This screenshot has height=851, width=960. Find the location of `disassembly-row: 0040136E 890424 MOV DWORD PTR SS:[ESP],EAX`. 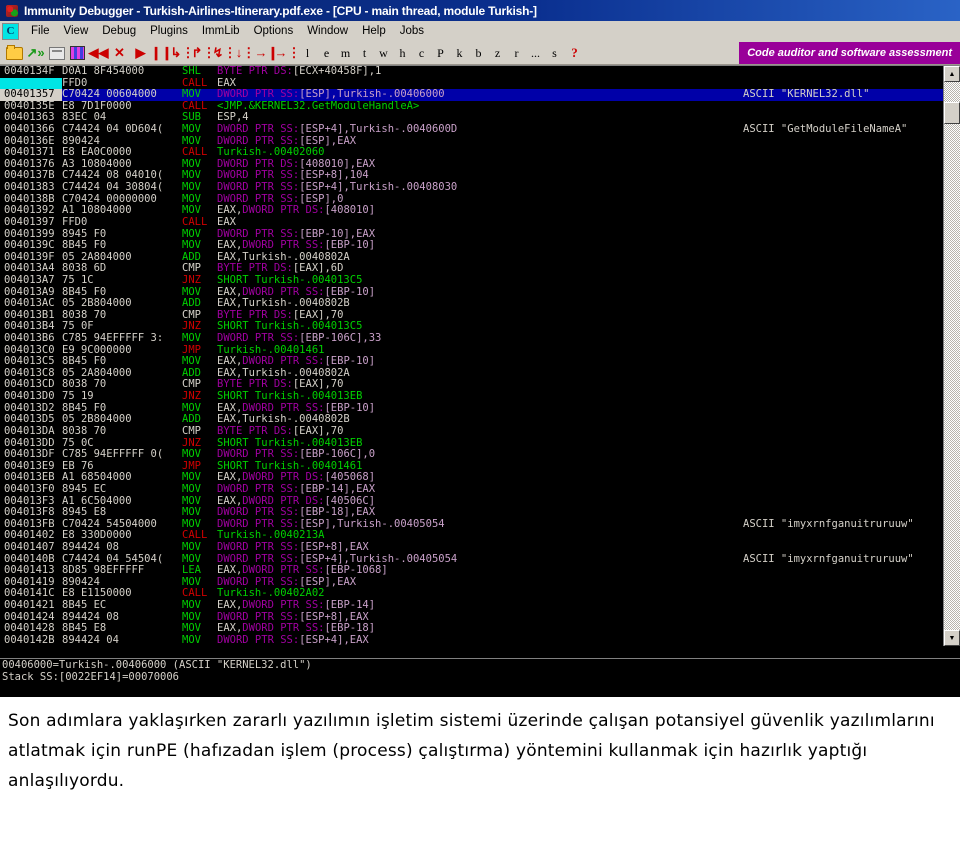

disassembly-row: 0040136E 890424 MOV DWORD PTR SS:[ESP],EAX is located at coordinates (471, 141).